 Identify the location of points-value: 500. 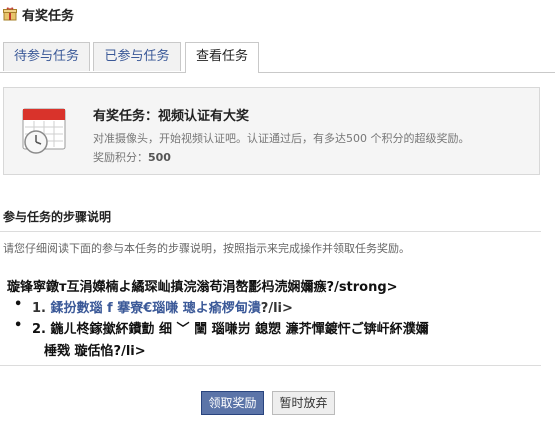
(159, 157).